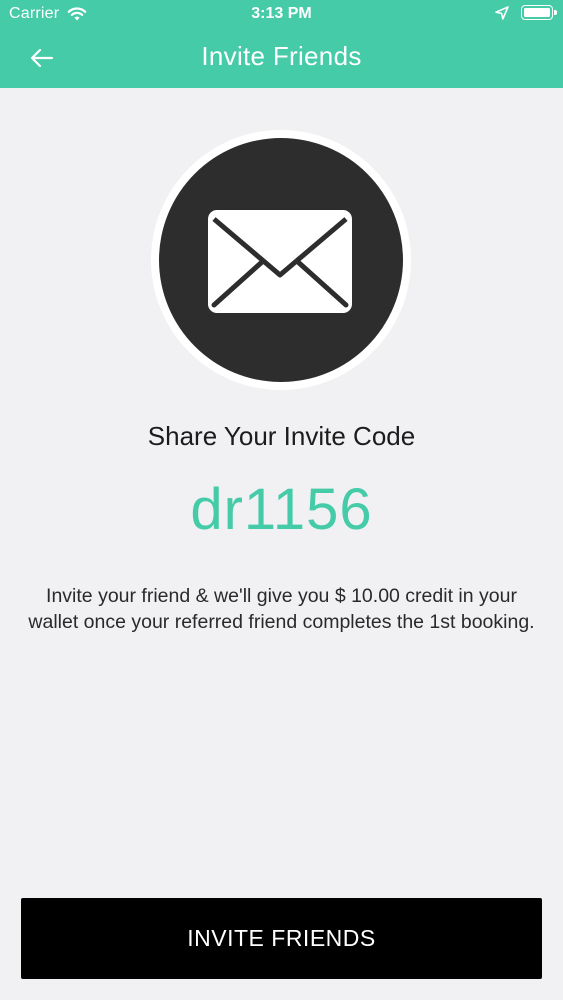 The width and height of the screenshot is (563, 1000). I want to click on invite-code: dr1156, so click(281, 509).